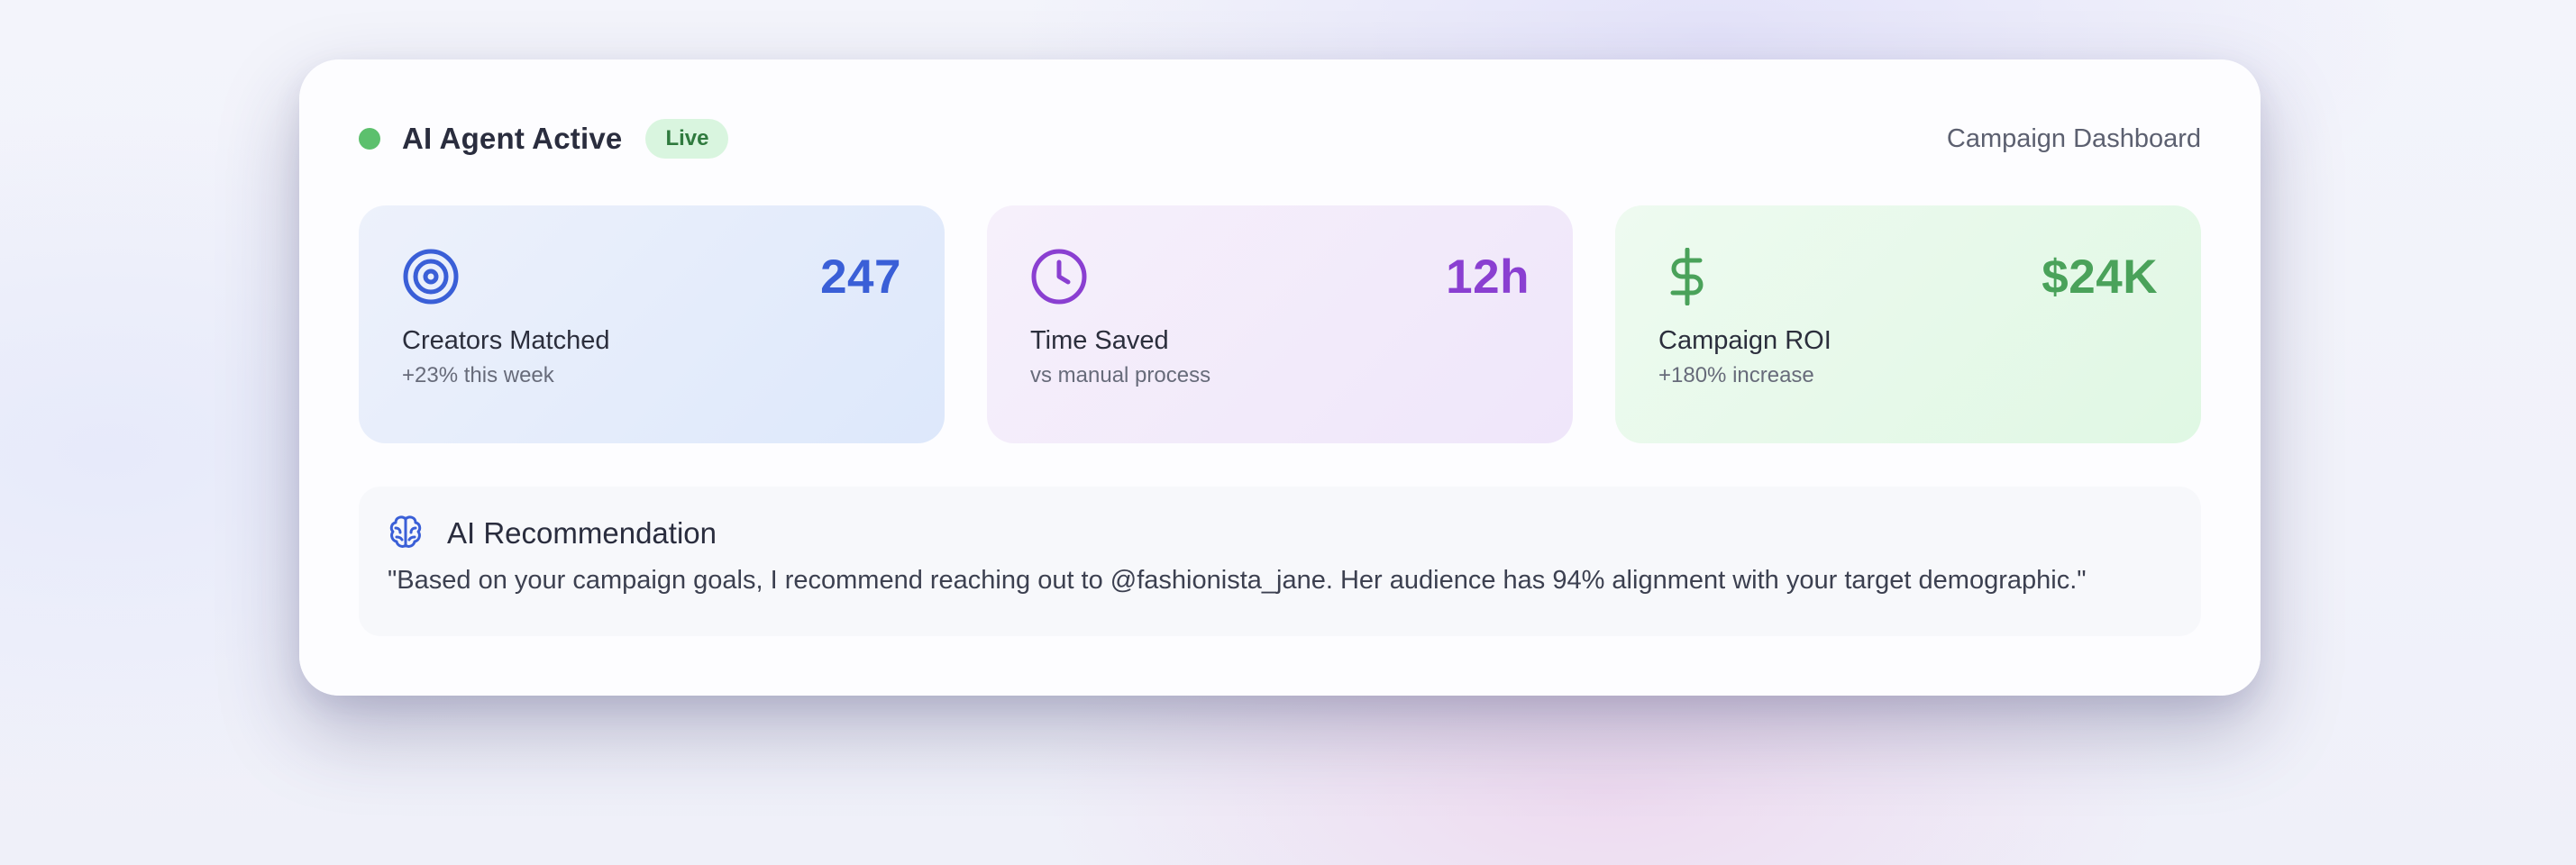 This screenshot has width=2576, height=865. I want to click on stat-label: Time Saved, so click(1099, 340).